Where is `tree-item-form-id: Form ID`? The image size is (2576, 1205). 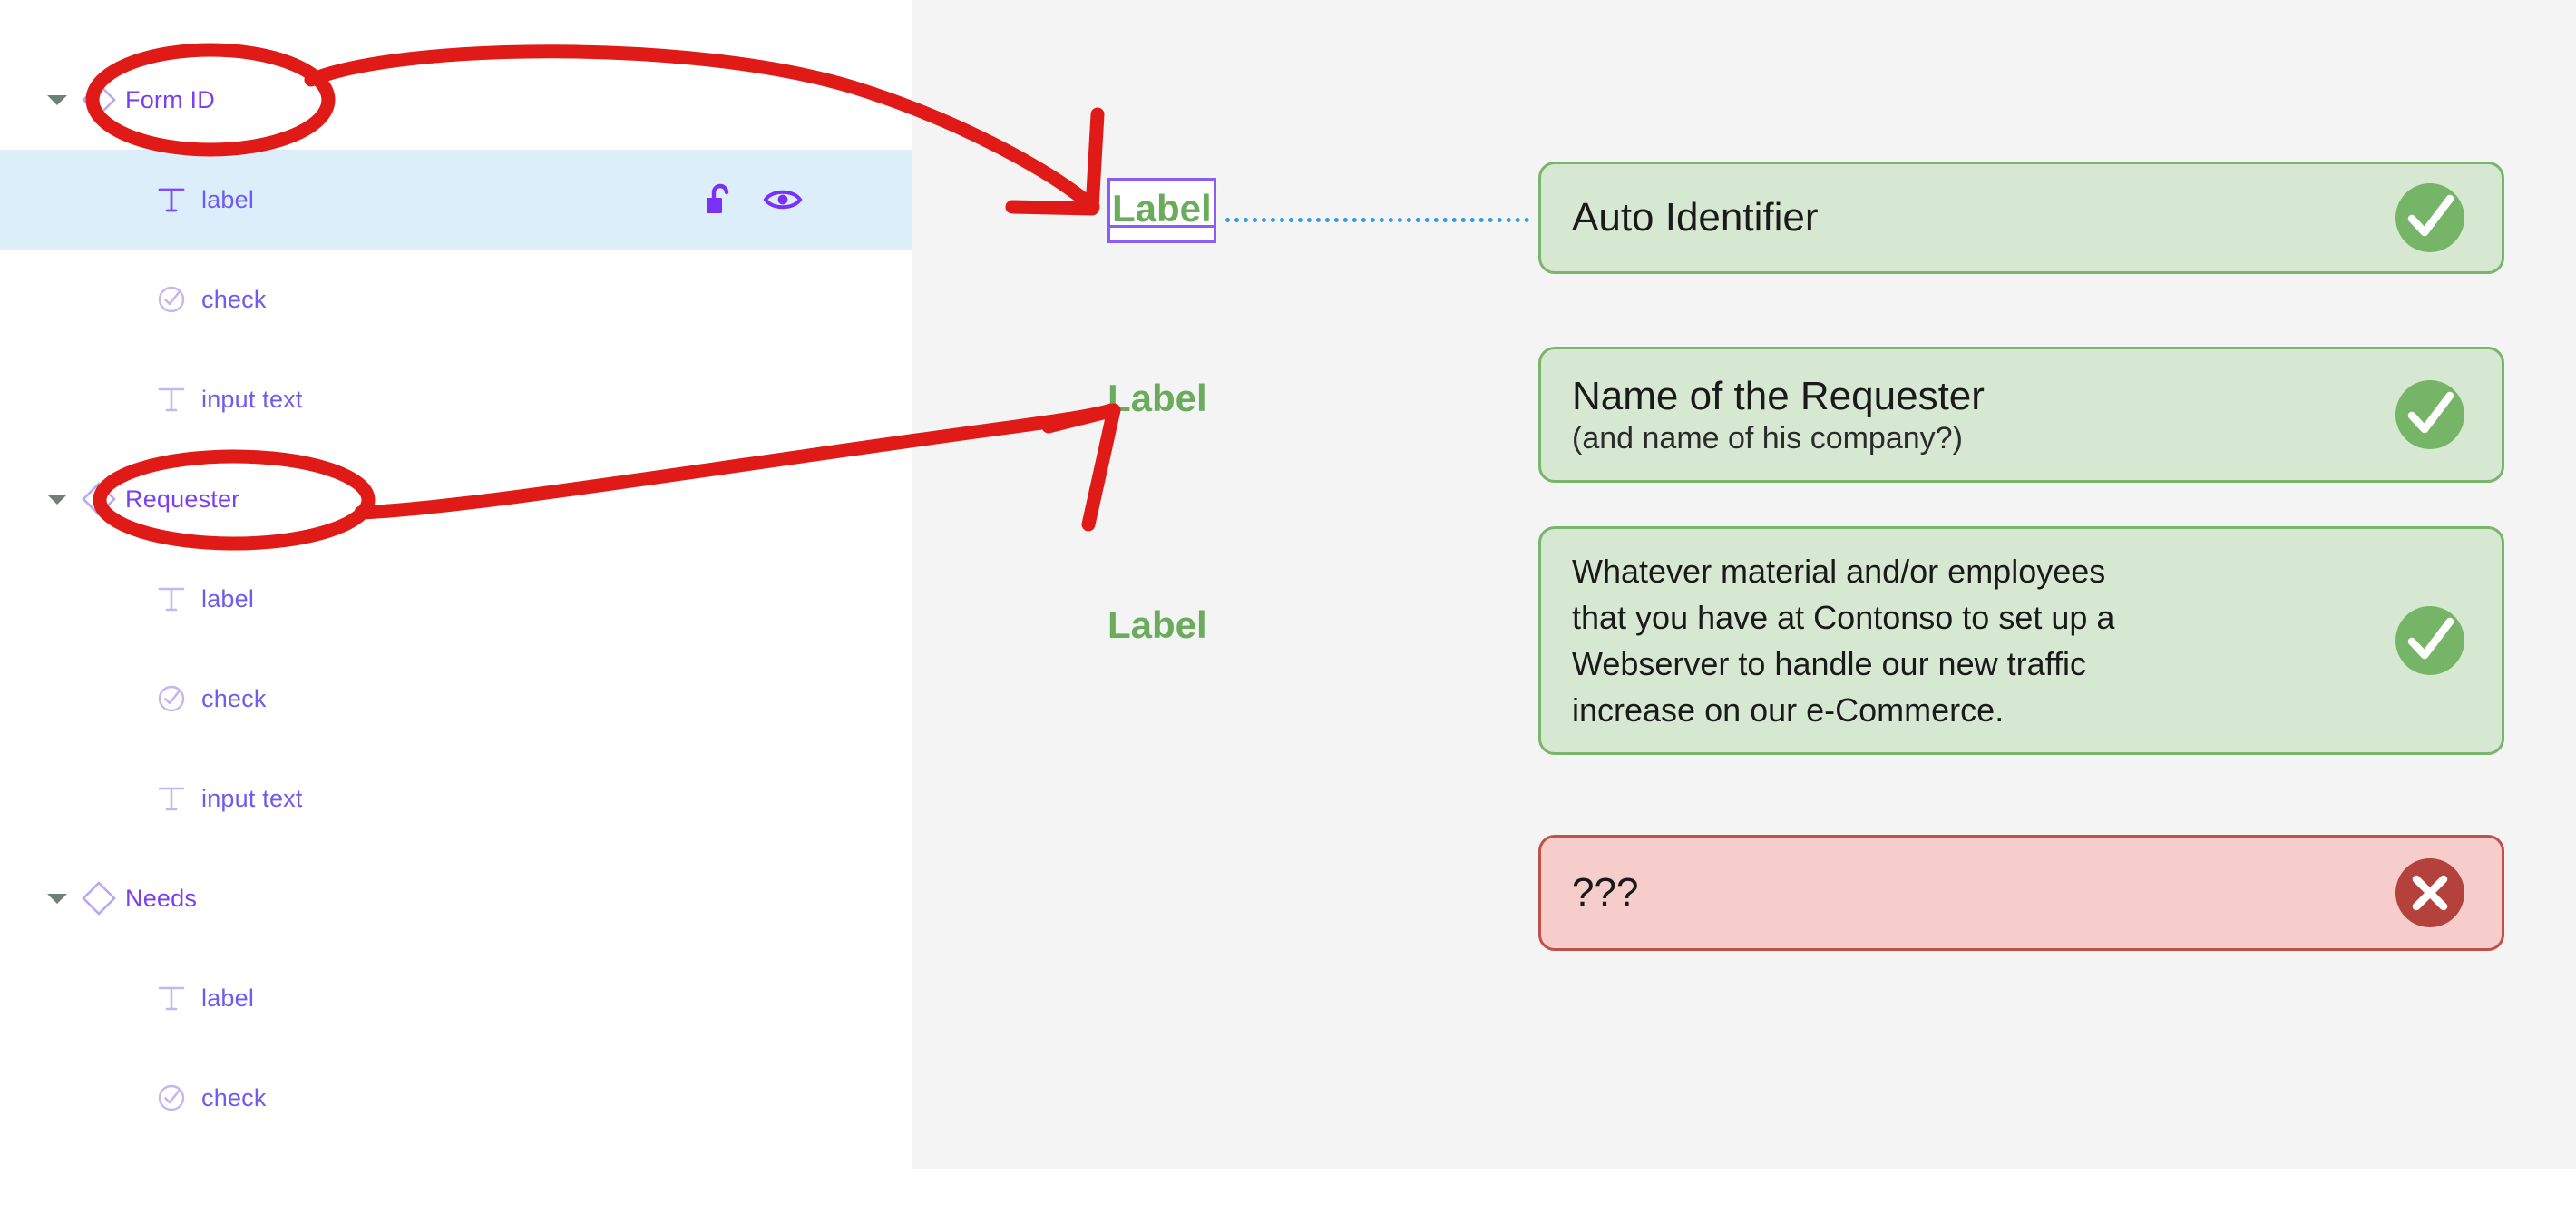 tree-item-form-id: Form ID is located at coordinates (456, 100).